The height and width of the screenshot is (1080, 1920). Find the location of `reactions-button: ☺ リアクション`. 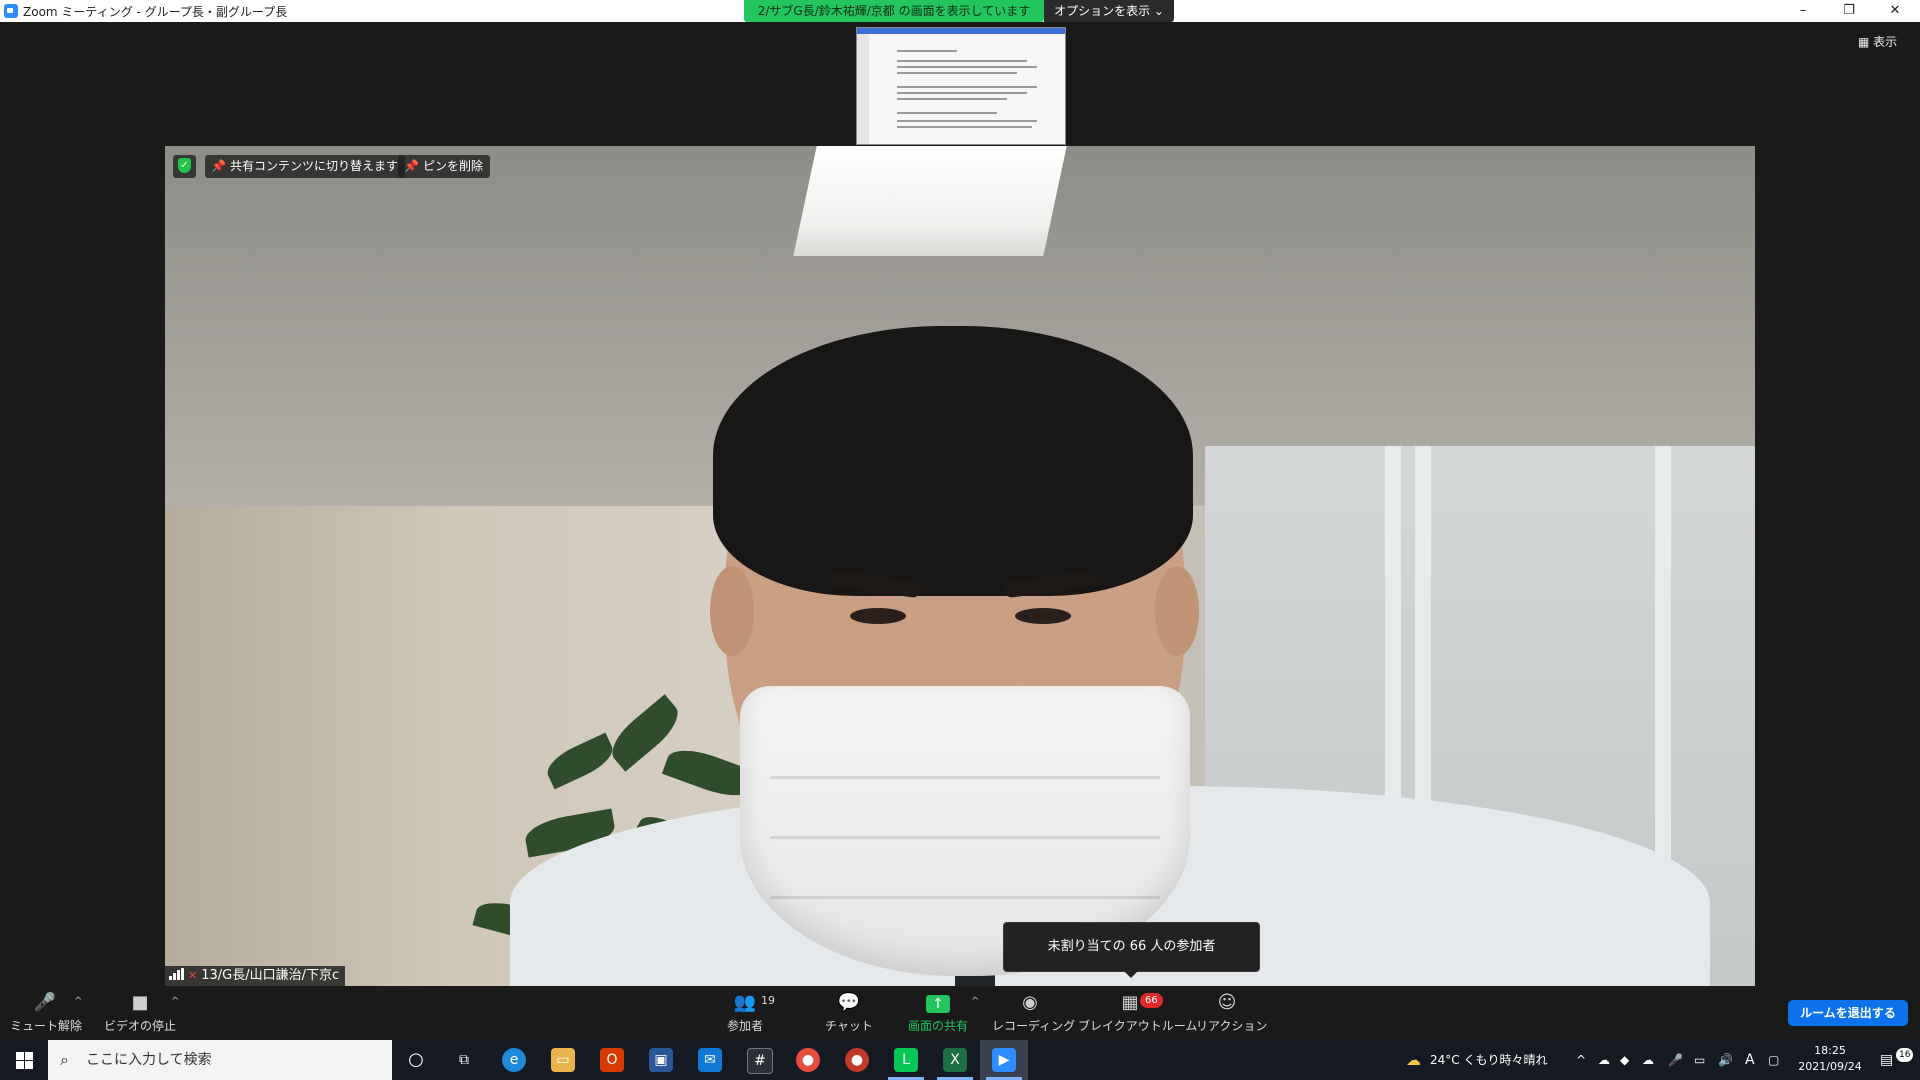

reactions-button: ☺ リアクション is located at coordinates (1232, 1015).